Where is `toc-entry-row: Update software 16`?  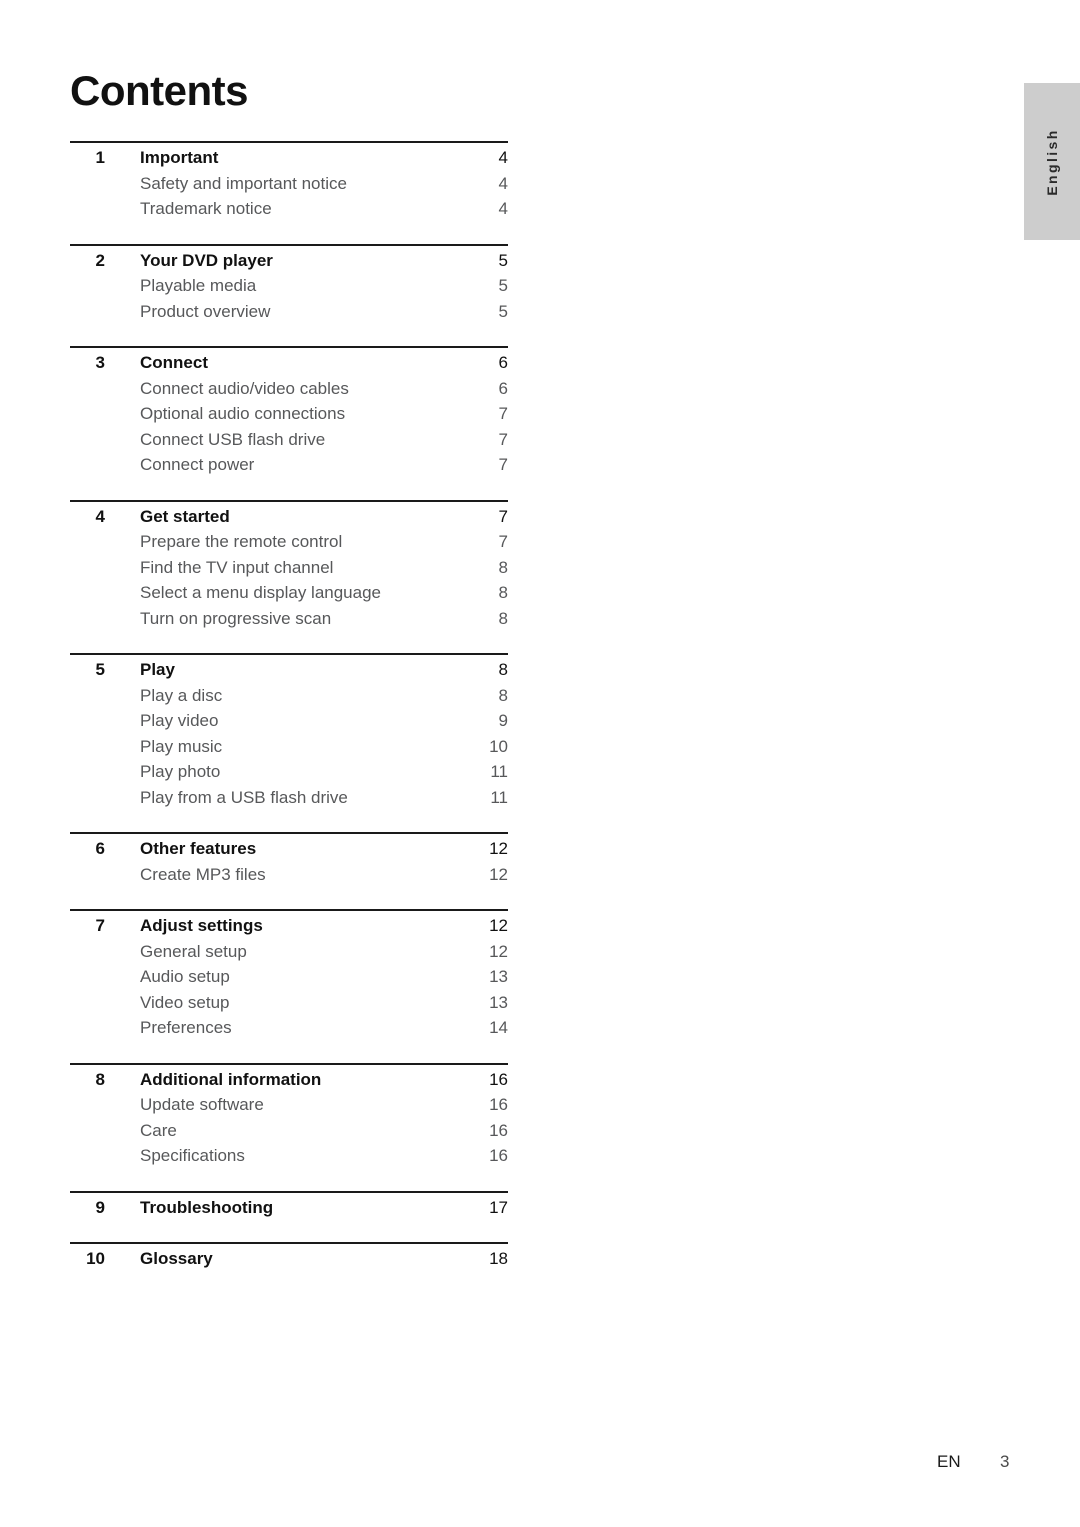 toc-entry-row: Update software 16 is located at coordinates (289, 1108).